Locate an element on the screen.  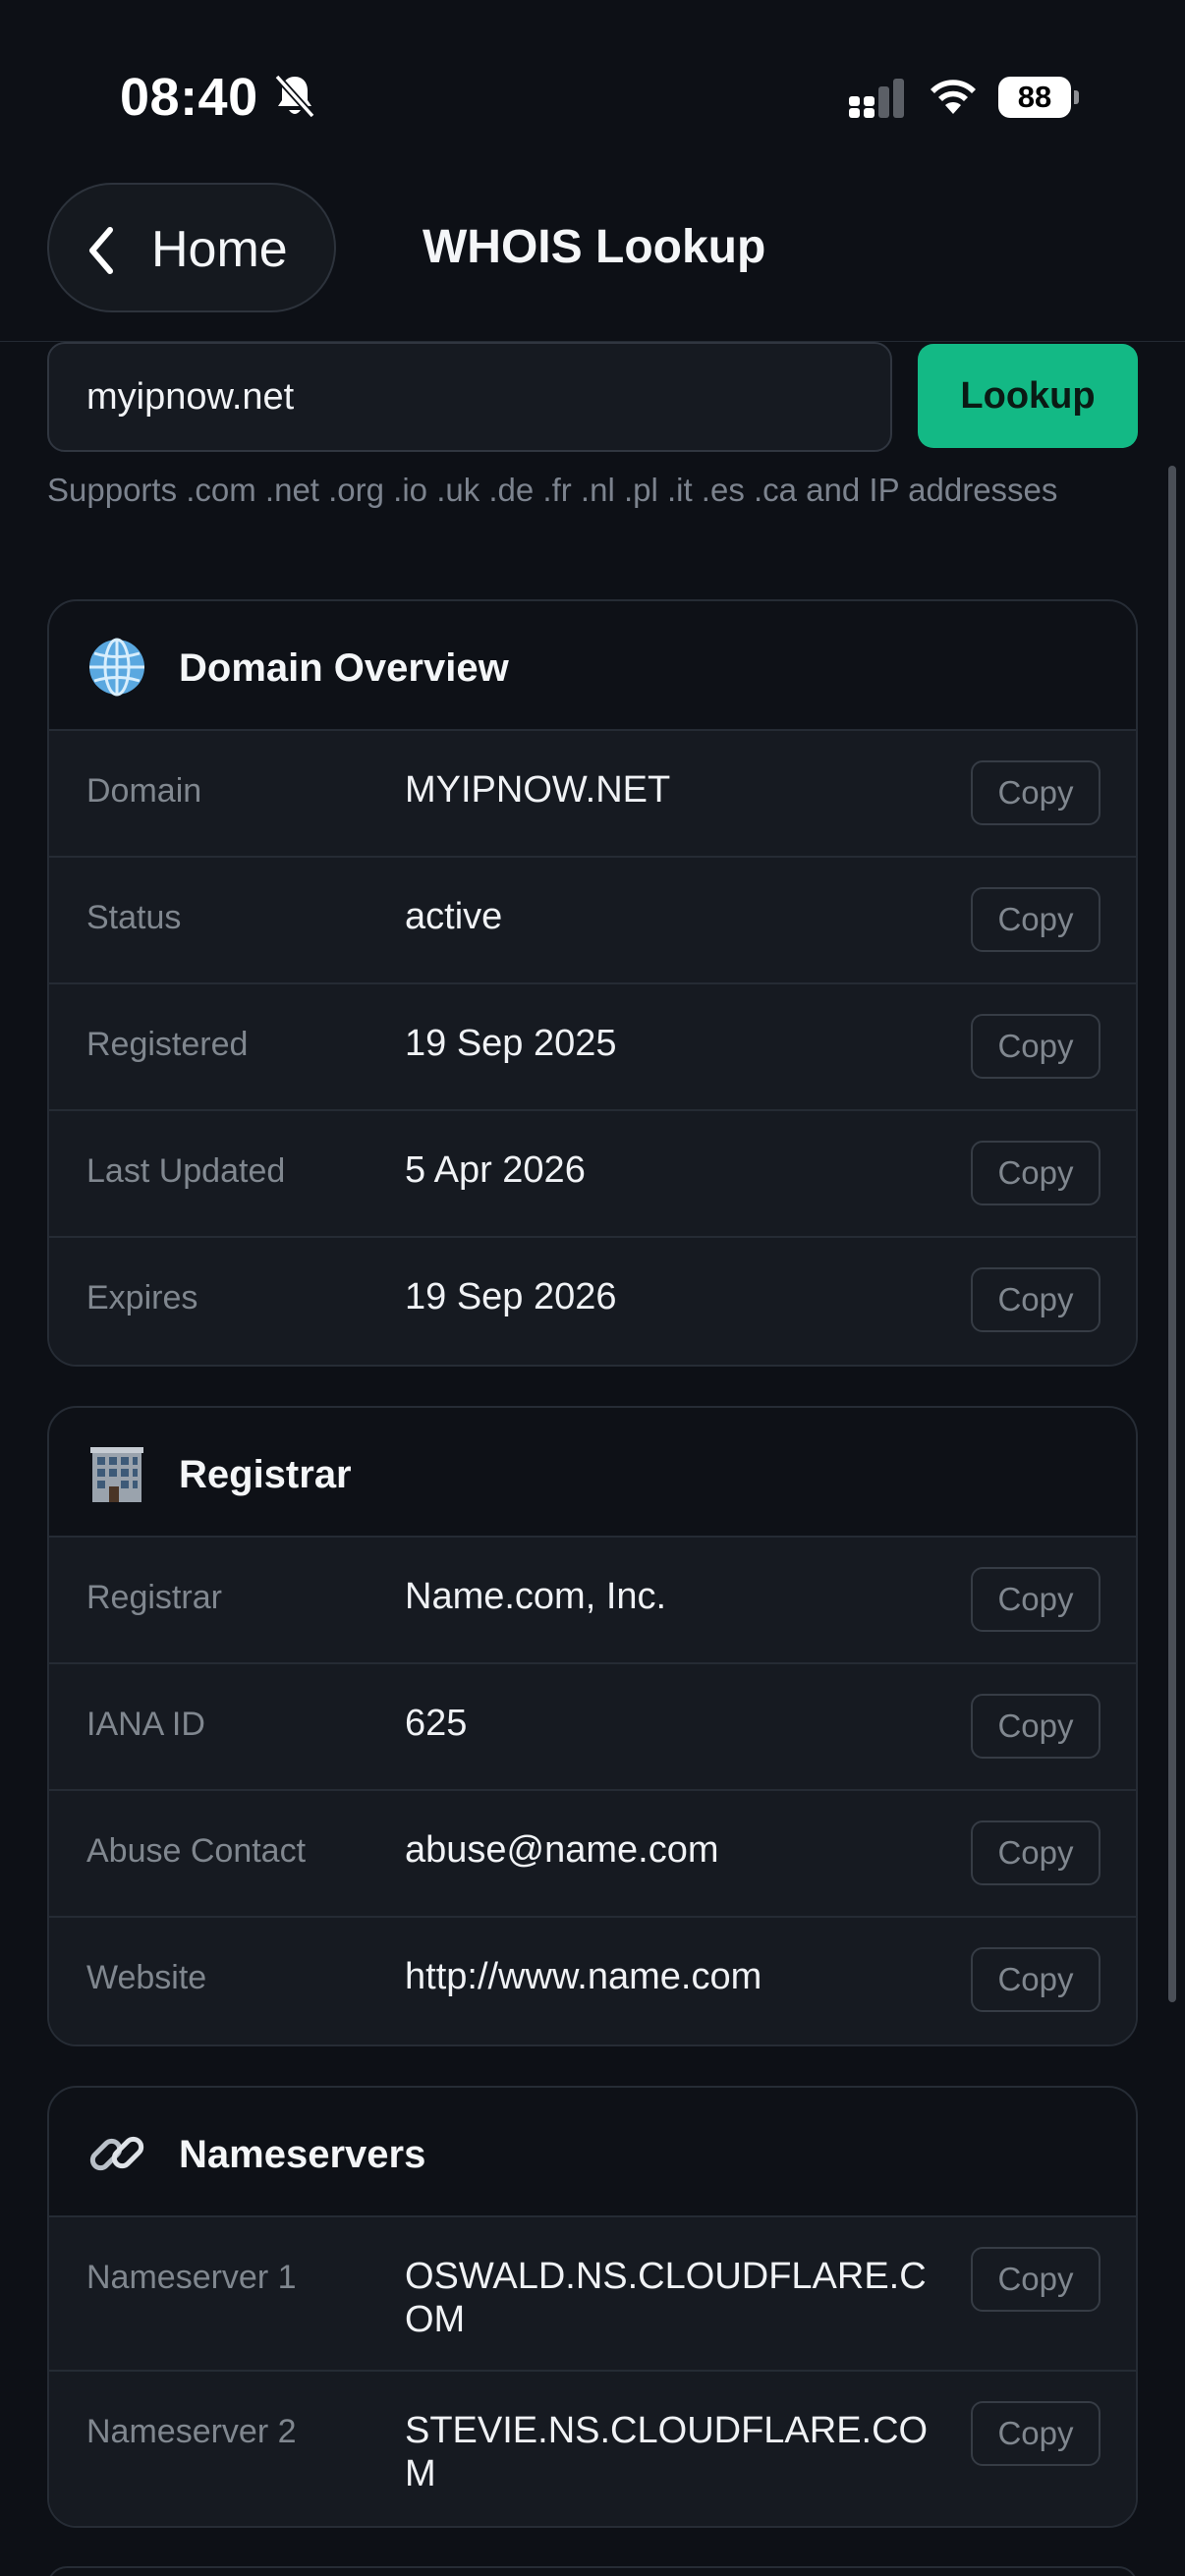
row-value: STEVIE.NS.CLOUDFLARE.COM is located at coordinates (667, 2452).